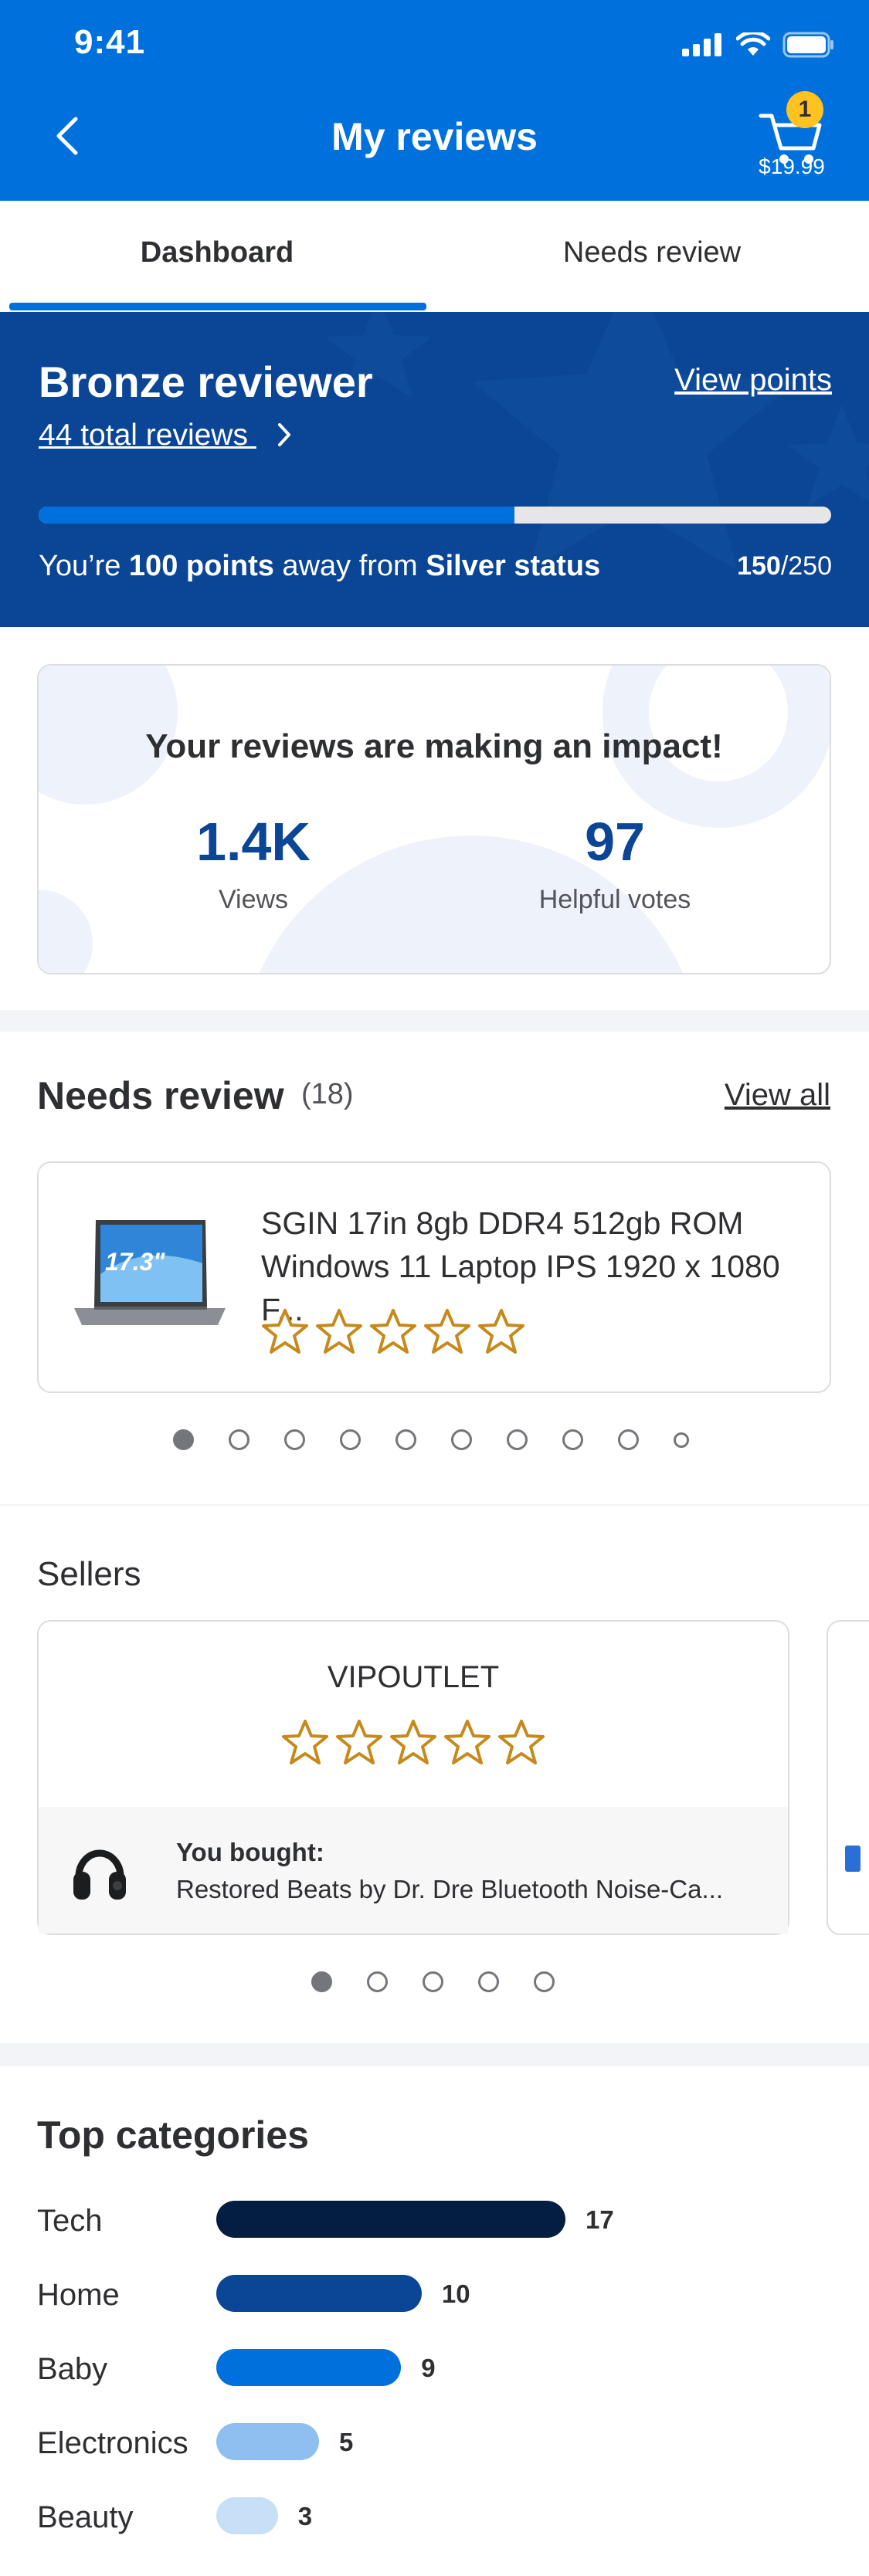 This screenshot has height=2576, width=869. I want to click on bought-item-band, so click(414, 1870).